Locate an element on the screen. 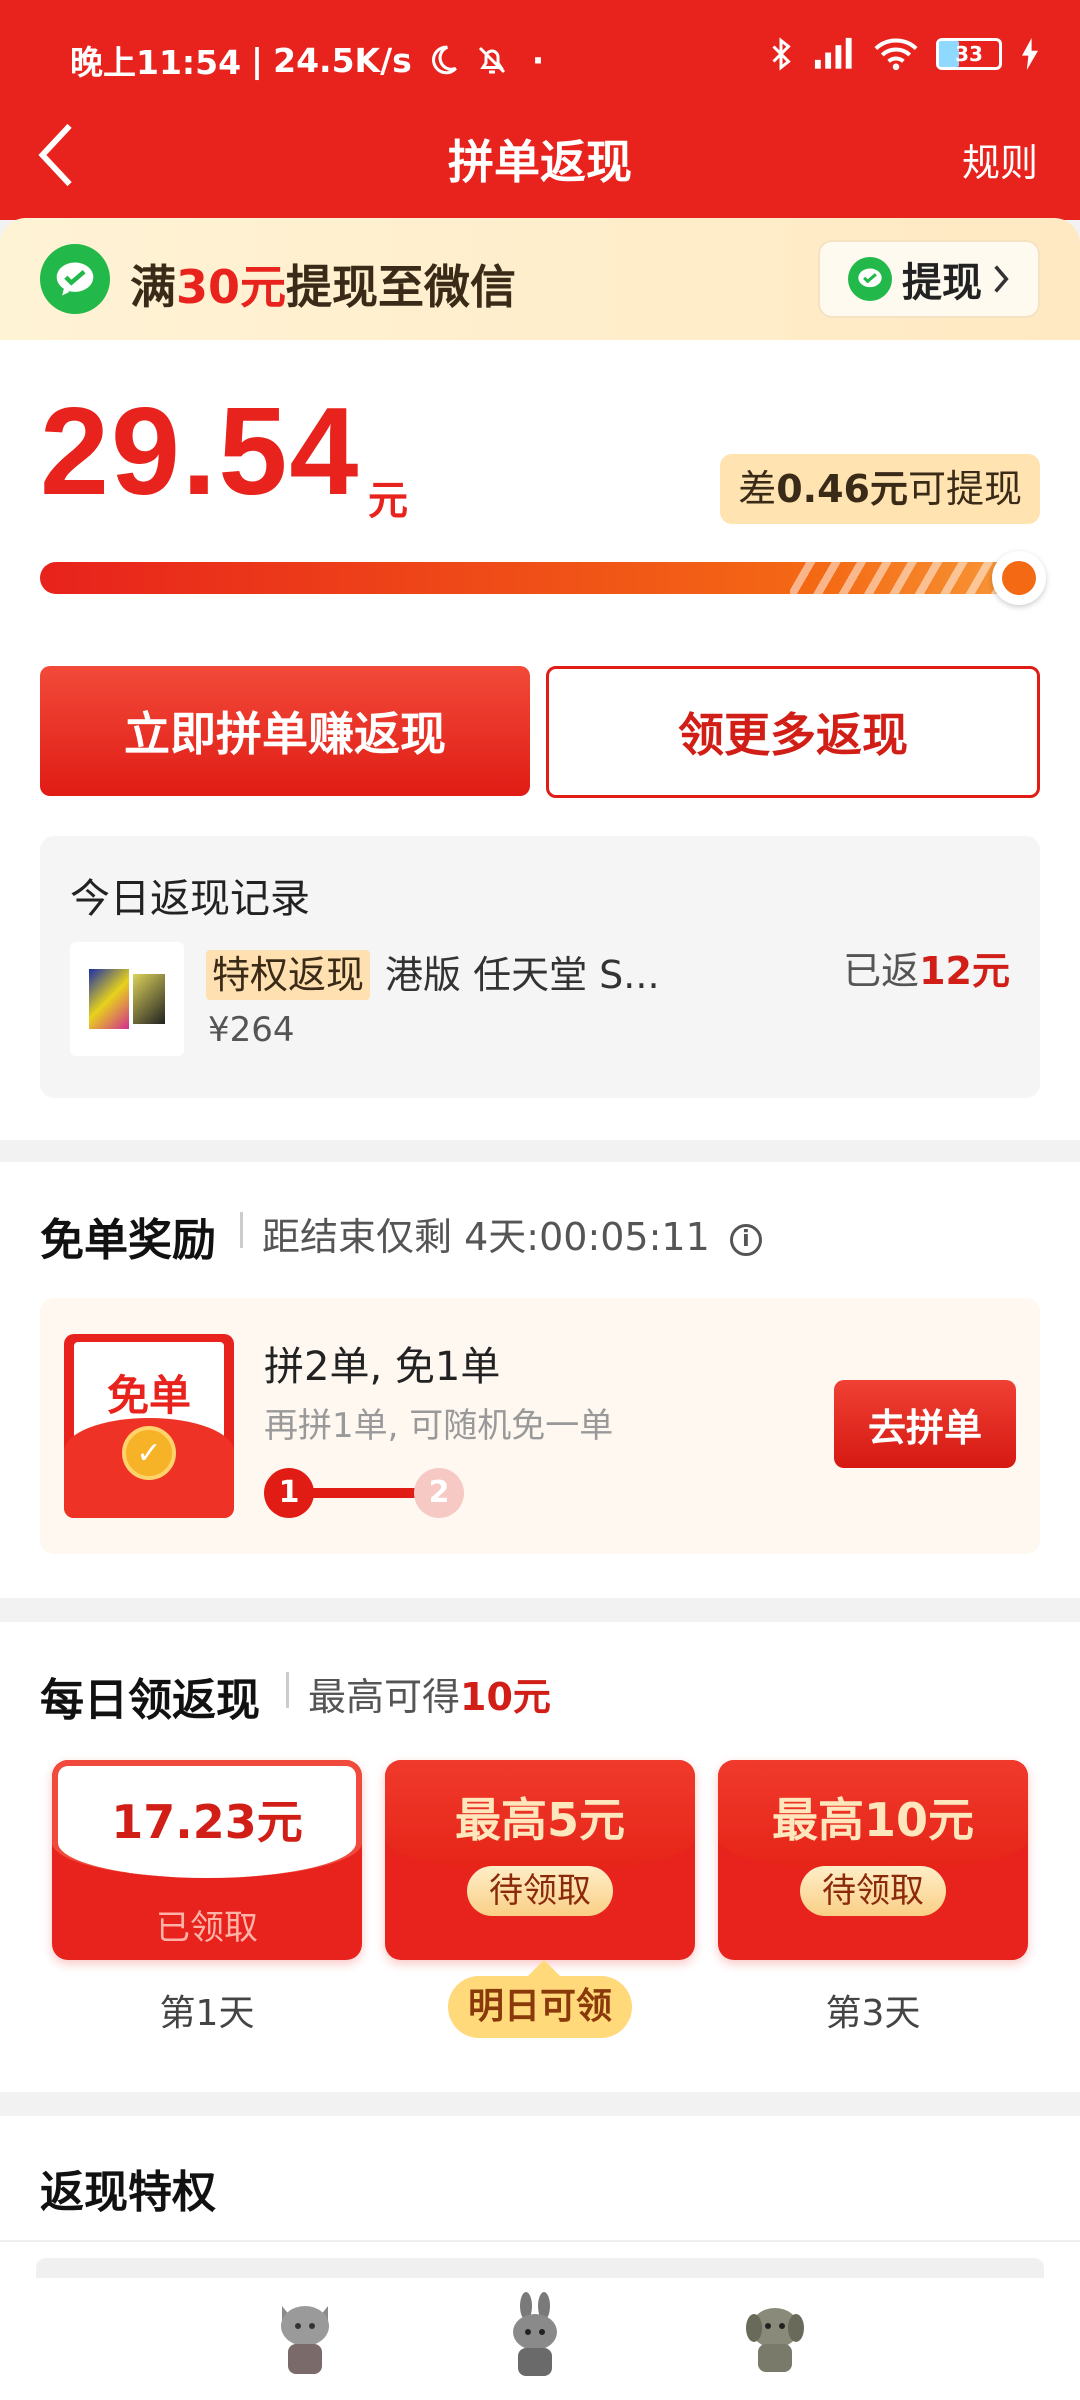 The image size is (1080, 2400). day-2-status: 待领取 is located at coordinates (540, 1891).